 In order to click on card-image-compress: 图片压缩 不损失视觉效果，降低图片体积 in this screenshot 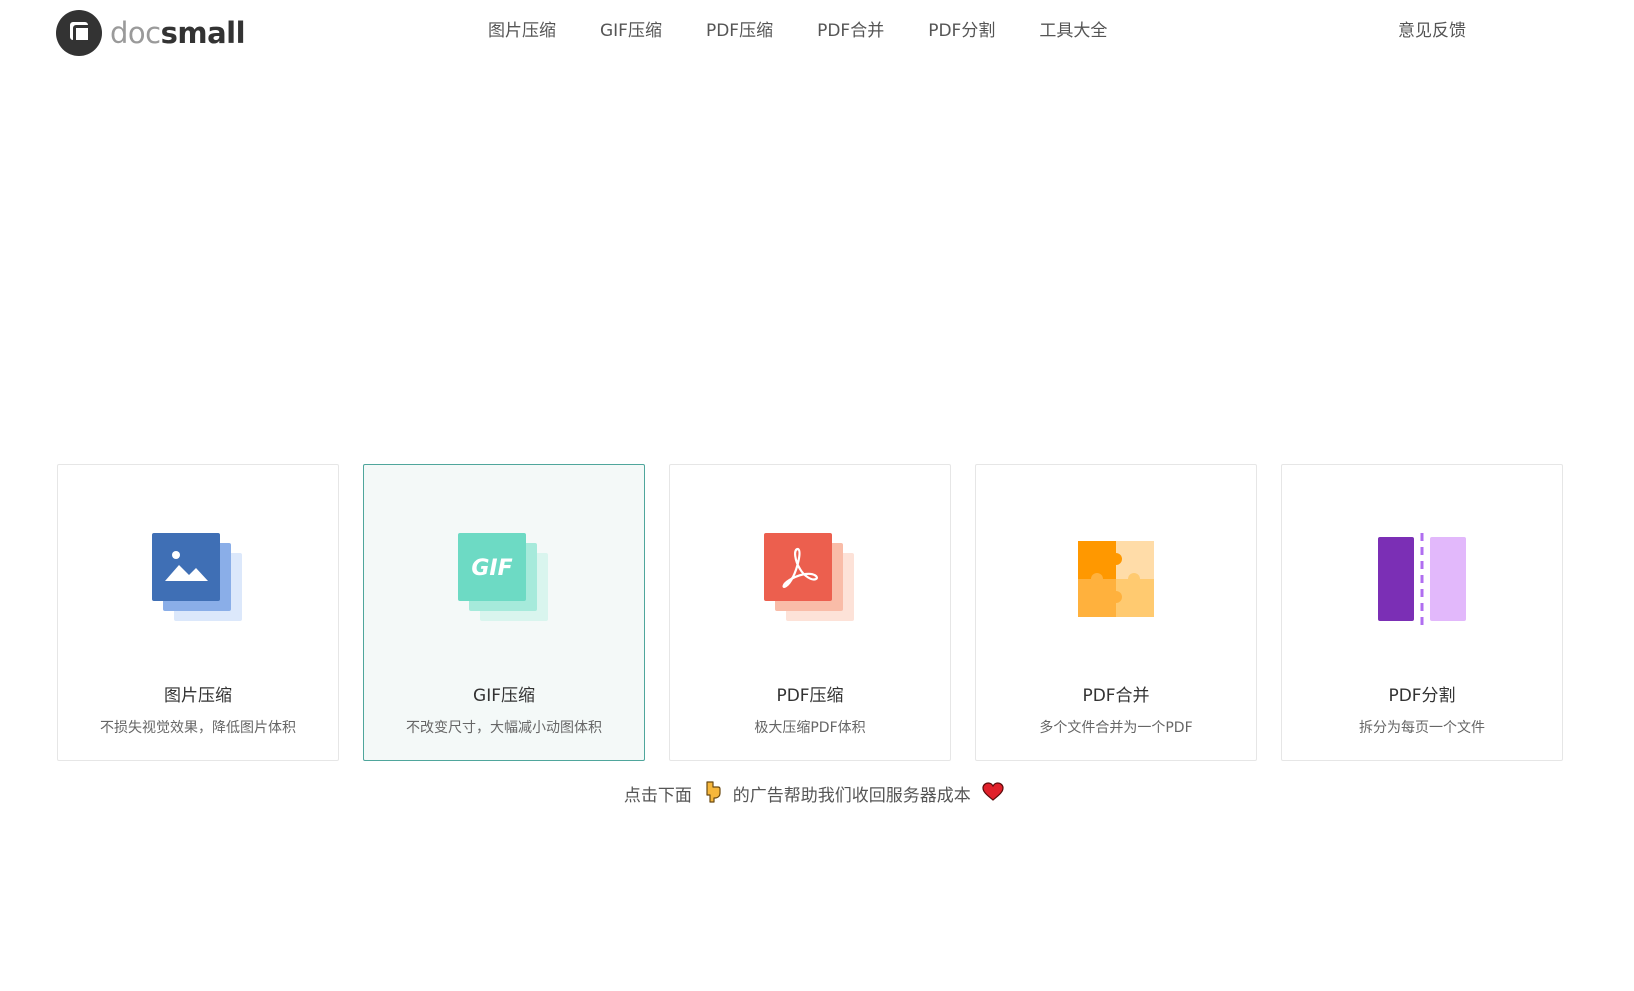, I will do `click(198, 612)`.